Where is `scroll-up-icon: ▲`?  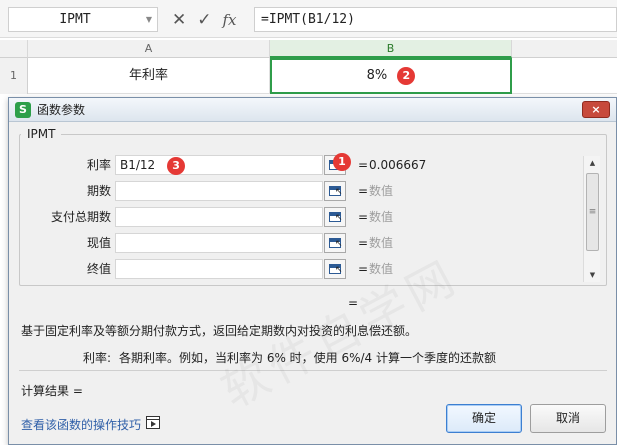
scroll-up-icon: ▲ is located at coordinates (592, 163).